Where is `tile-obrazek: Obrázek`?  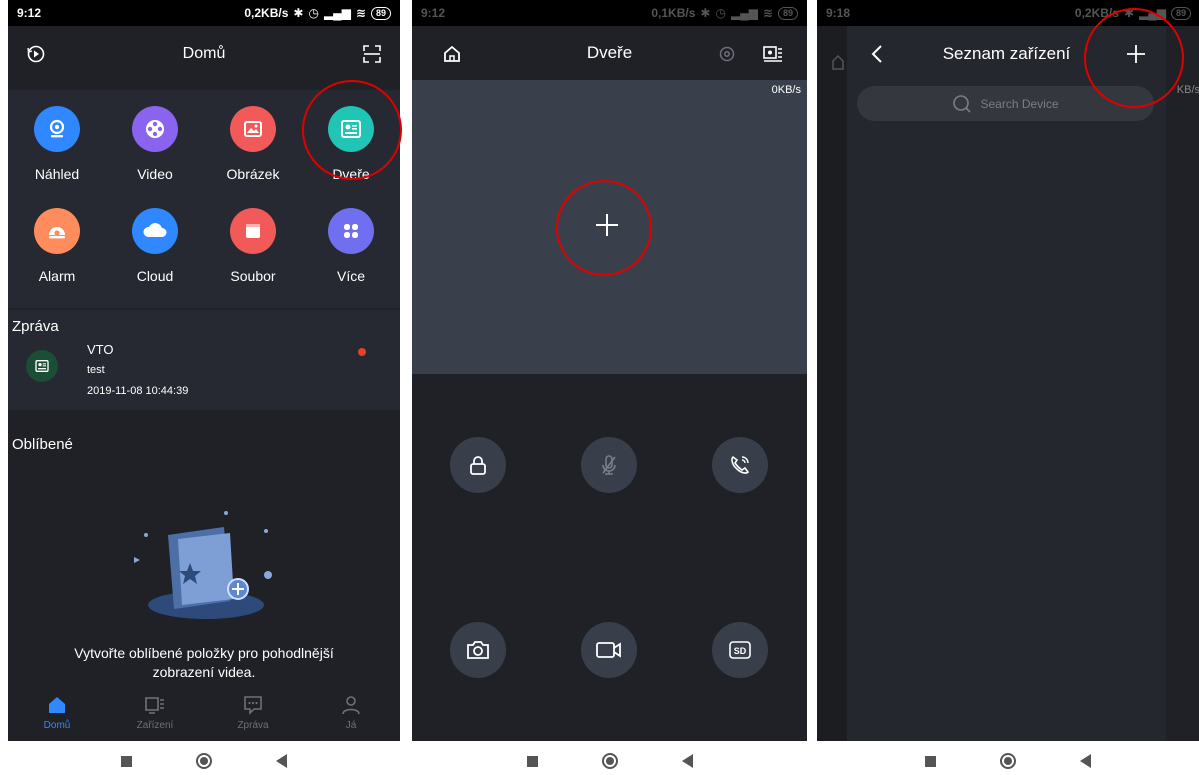 tile-obrazek: Obrázek is located at coordinates (253, 140).